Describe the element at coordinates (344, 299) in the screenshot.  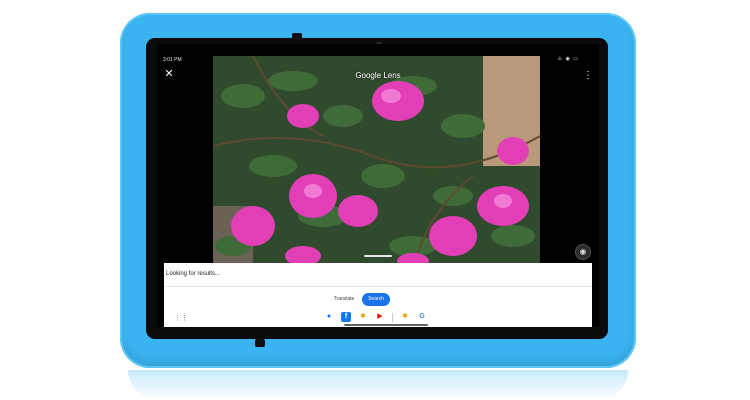
I see `mode-translate-tab: Translate` at that location.